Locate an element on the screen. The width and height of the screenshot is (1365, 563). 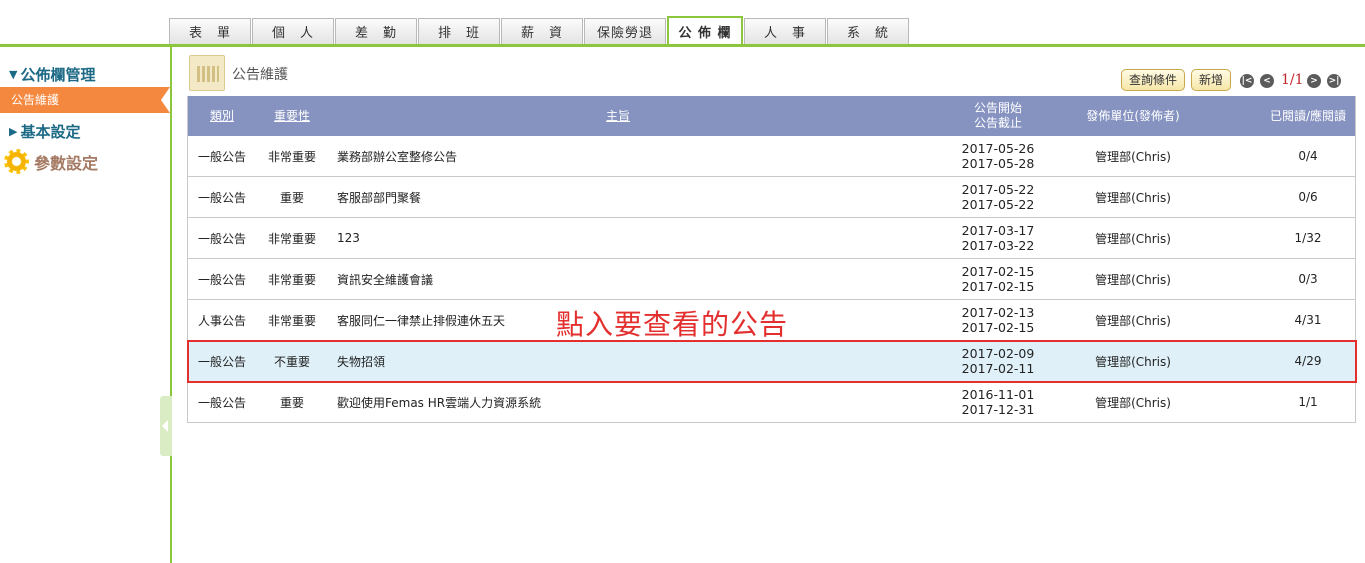
table-header: 類別 重要性 主旨 公告開始 公告截止 發佈單位(發佈者) 已閱讀/應閱讀 is located at coordinates (771, 116).